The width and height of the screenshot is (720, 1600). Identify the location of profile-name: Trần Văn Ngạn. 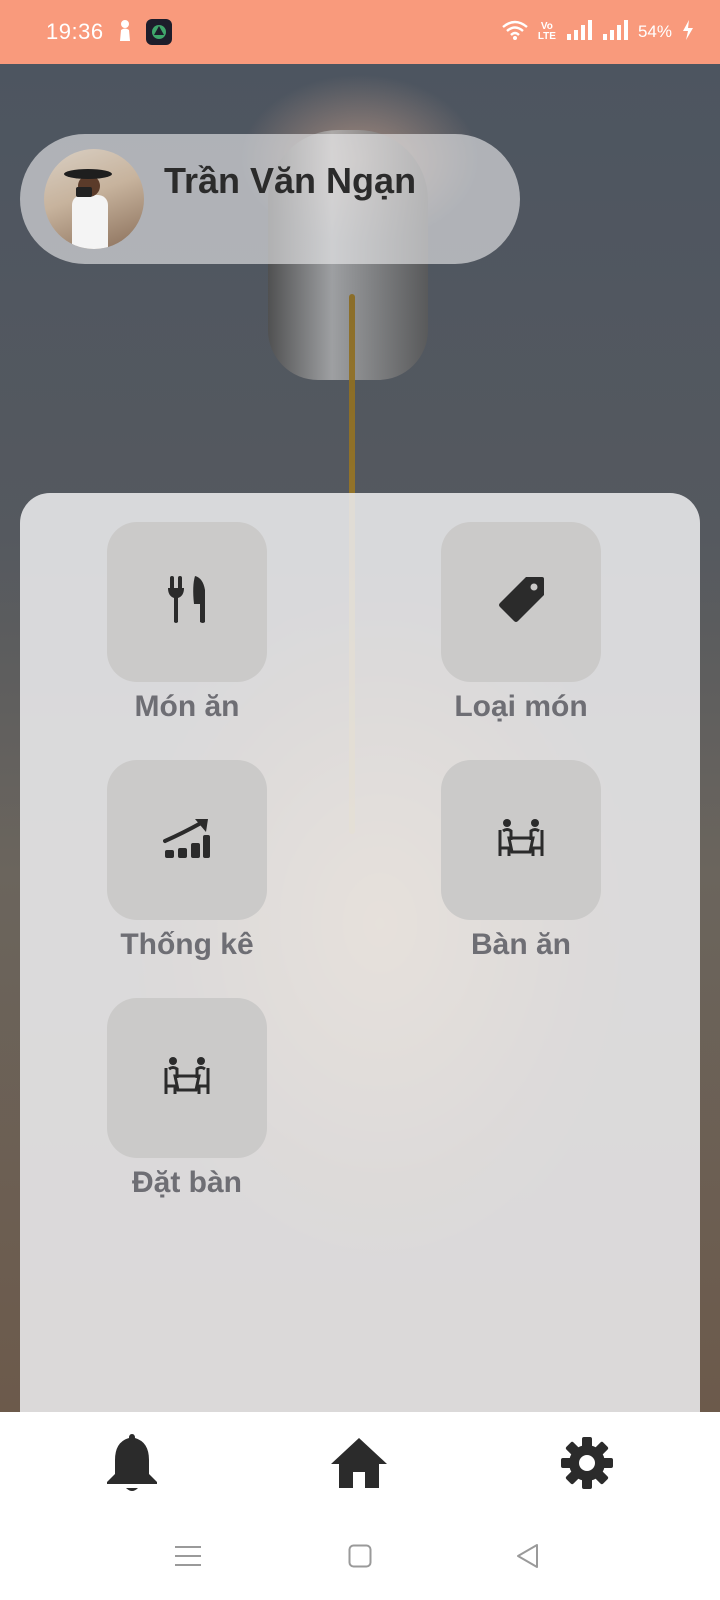
(290, 180).